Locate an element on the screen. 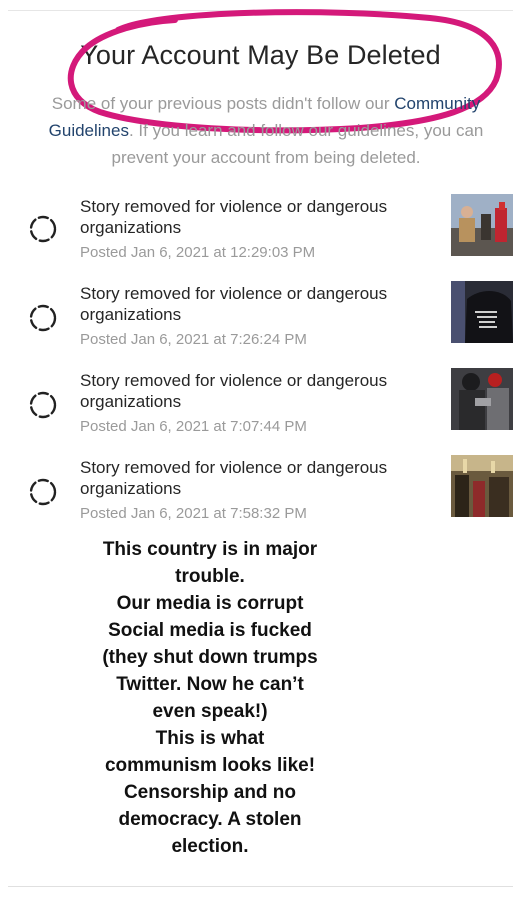  caption-line: even speak!) is located at coordinates (210, 711).